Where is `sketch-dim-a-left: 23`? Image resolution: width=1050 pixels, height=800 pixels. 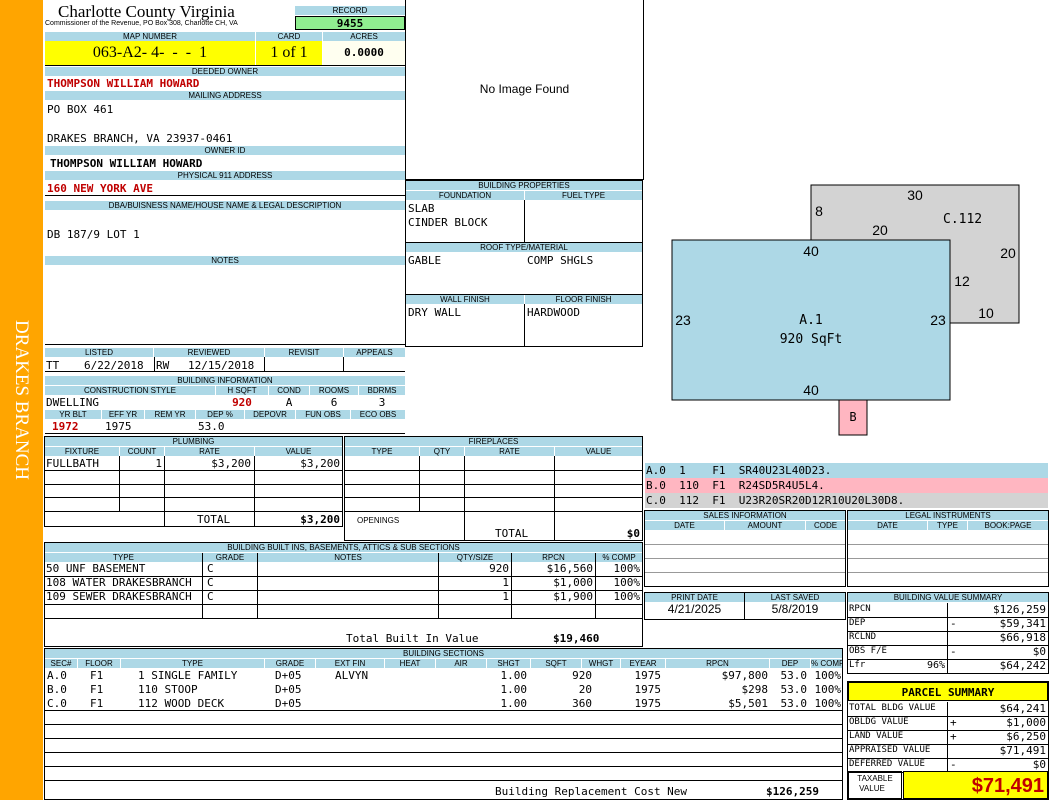 sketch-dim-a-left: 23 is located at coordinates (683, 320).